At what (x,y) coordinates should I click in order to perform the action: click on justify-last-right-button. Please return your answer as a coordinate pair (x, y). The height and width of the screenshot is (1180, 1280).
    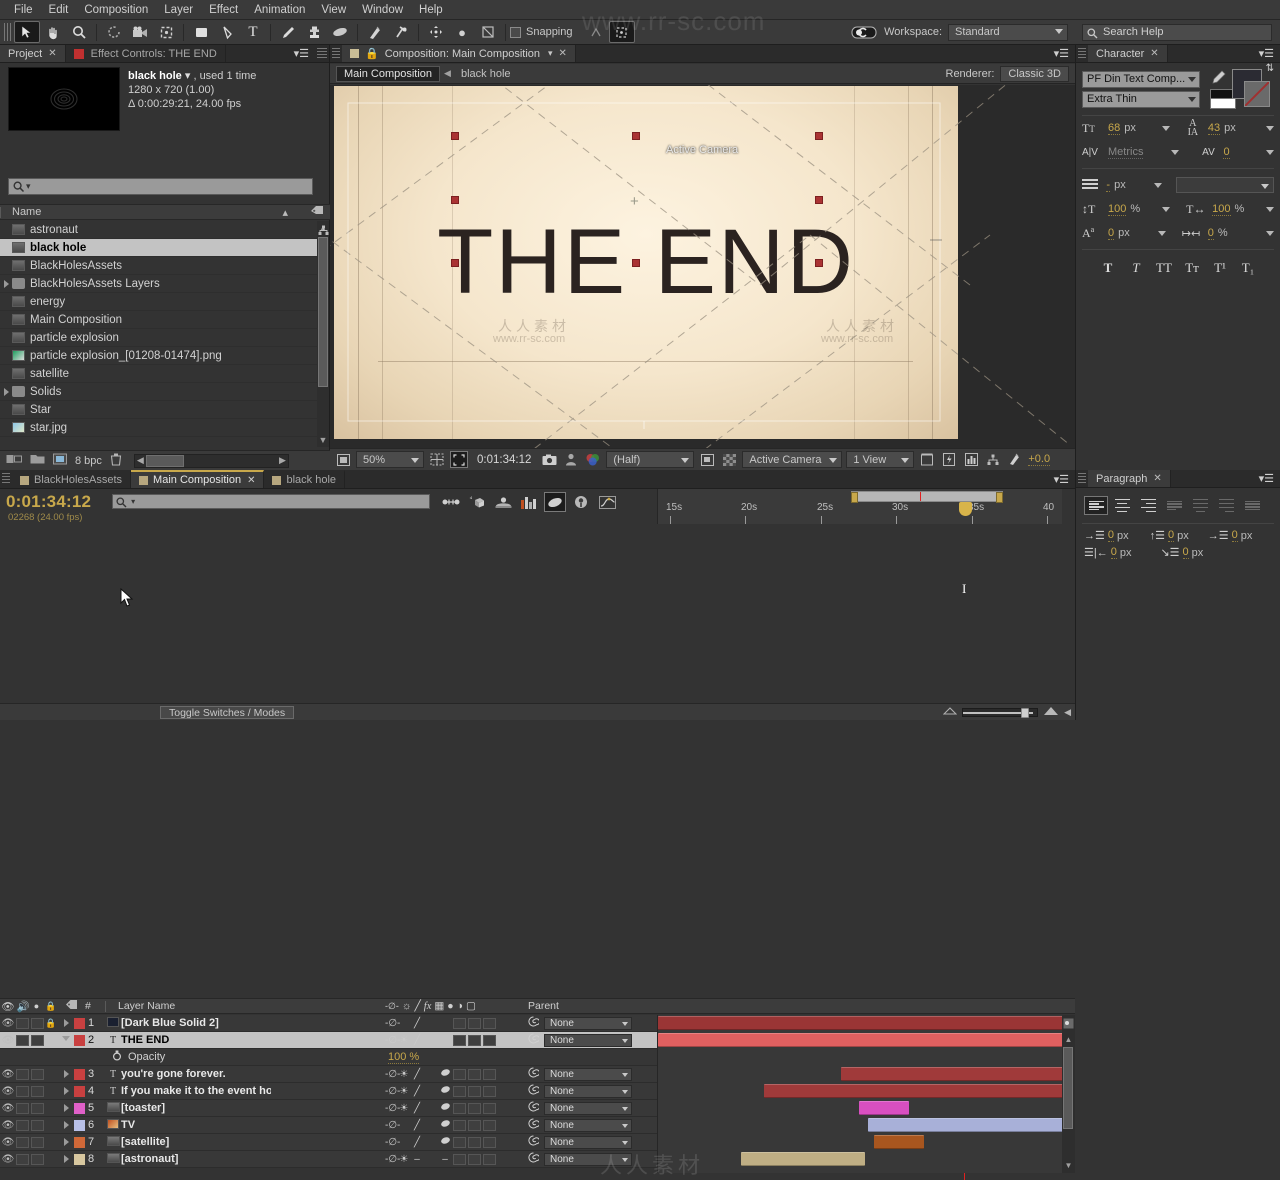
    Looking at the image, I should click on (1226, 505).